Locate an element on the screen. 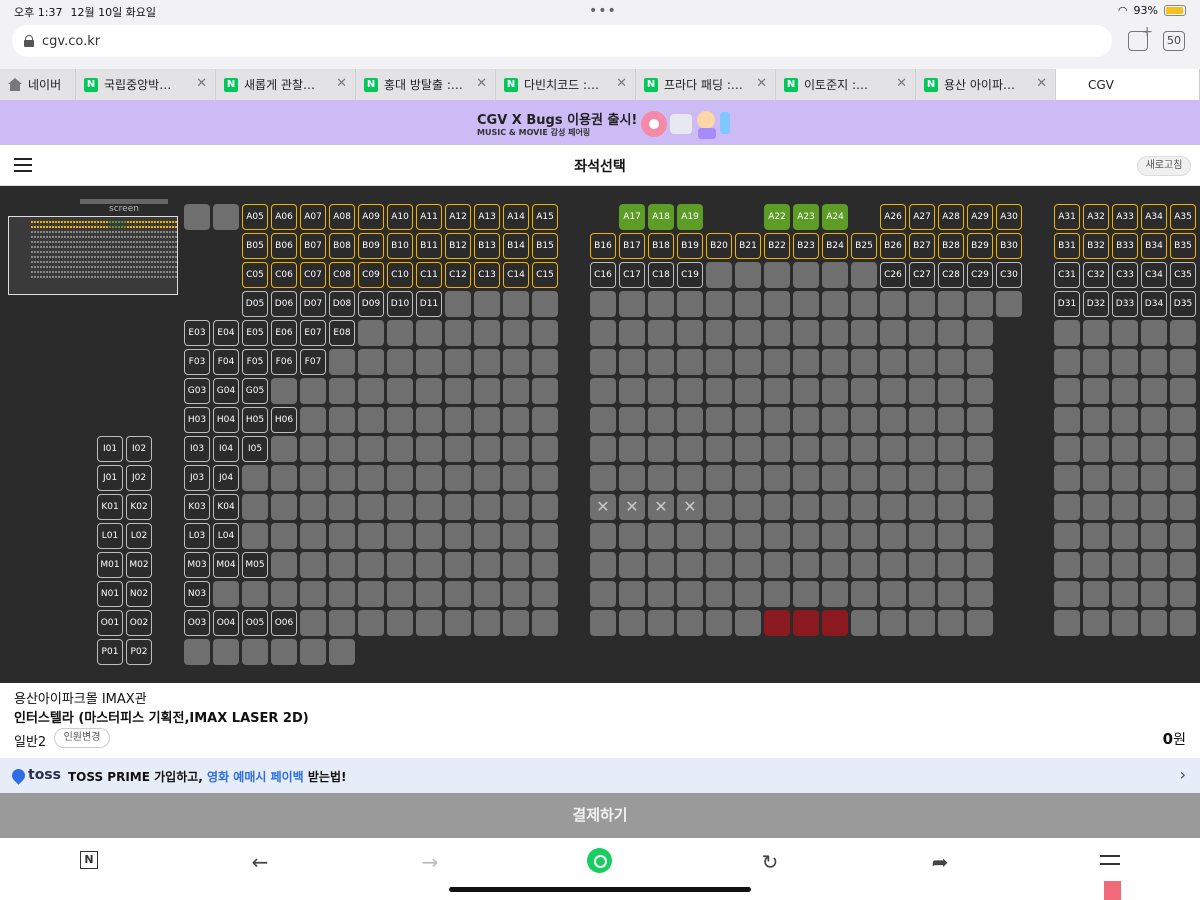 This screenshot has width=1200, height=900. back-arrow-icon: ← is located at coordinates (260, 862).